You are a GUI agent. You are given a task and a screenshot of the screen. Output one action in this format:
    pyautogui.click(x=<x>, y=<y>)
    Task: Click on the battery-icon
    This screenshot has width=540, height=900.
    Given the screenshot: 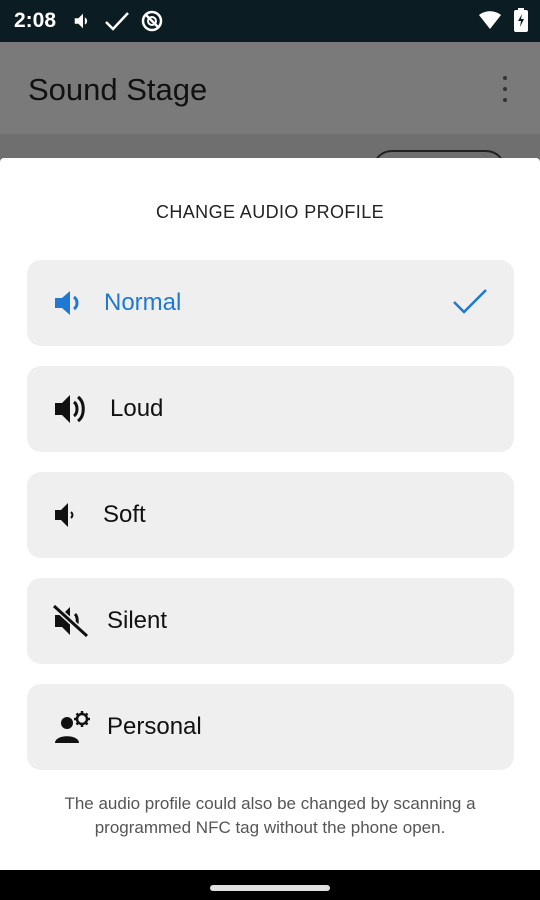 What is the action you would take?
    pyautogui.click(x=521, y=20)
    